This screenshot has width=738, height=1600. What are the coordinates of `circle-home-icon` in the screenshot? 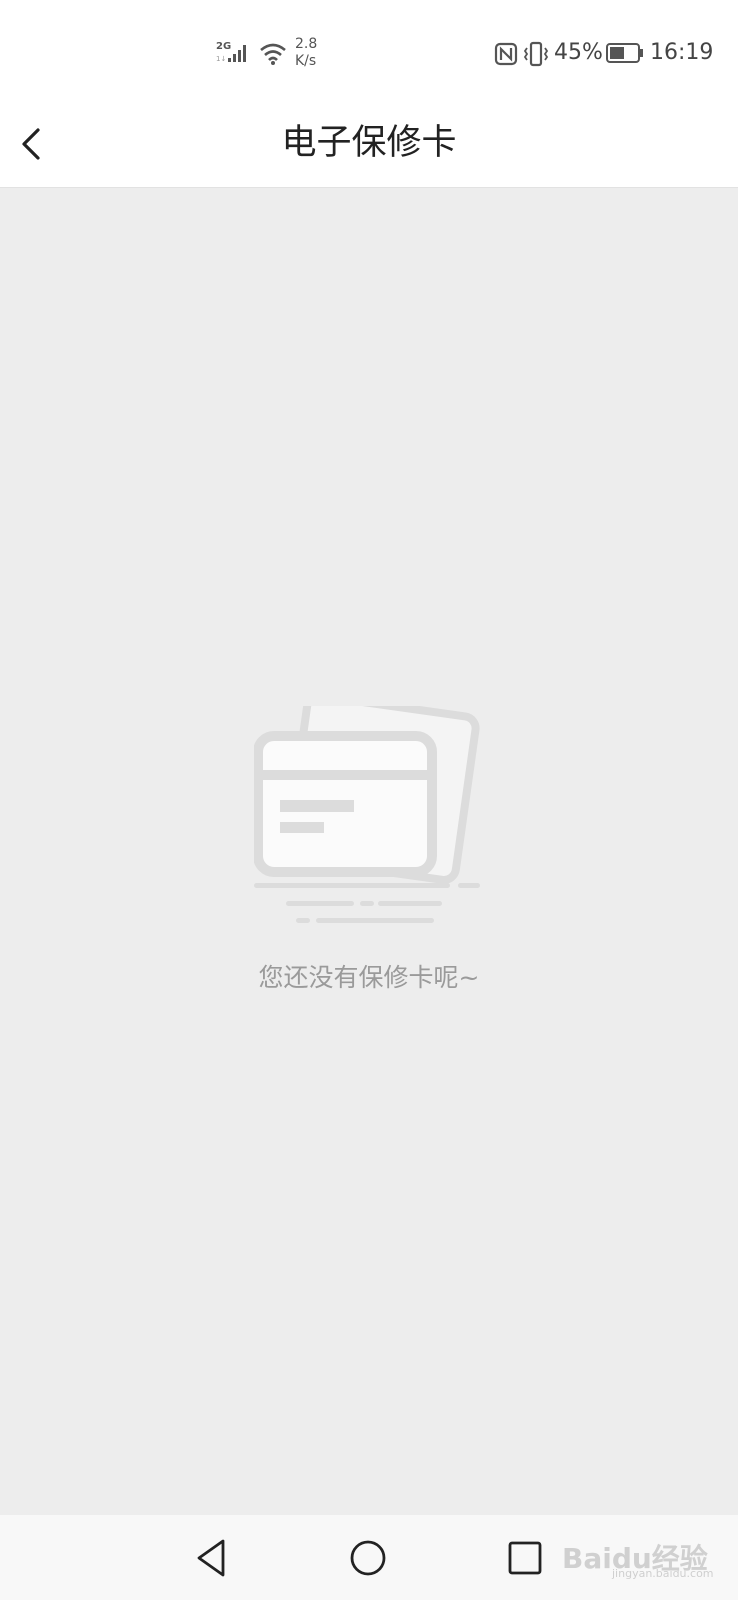 It's located at (368, 1558).